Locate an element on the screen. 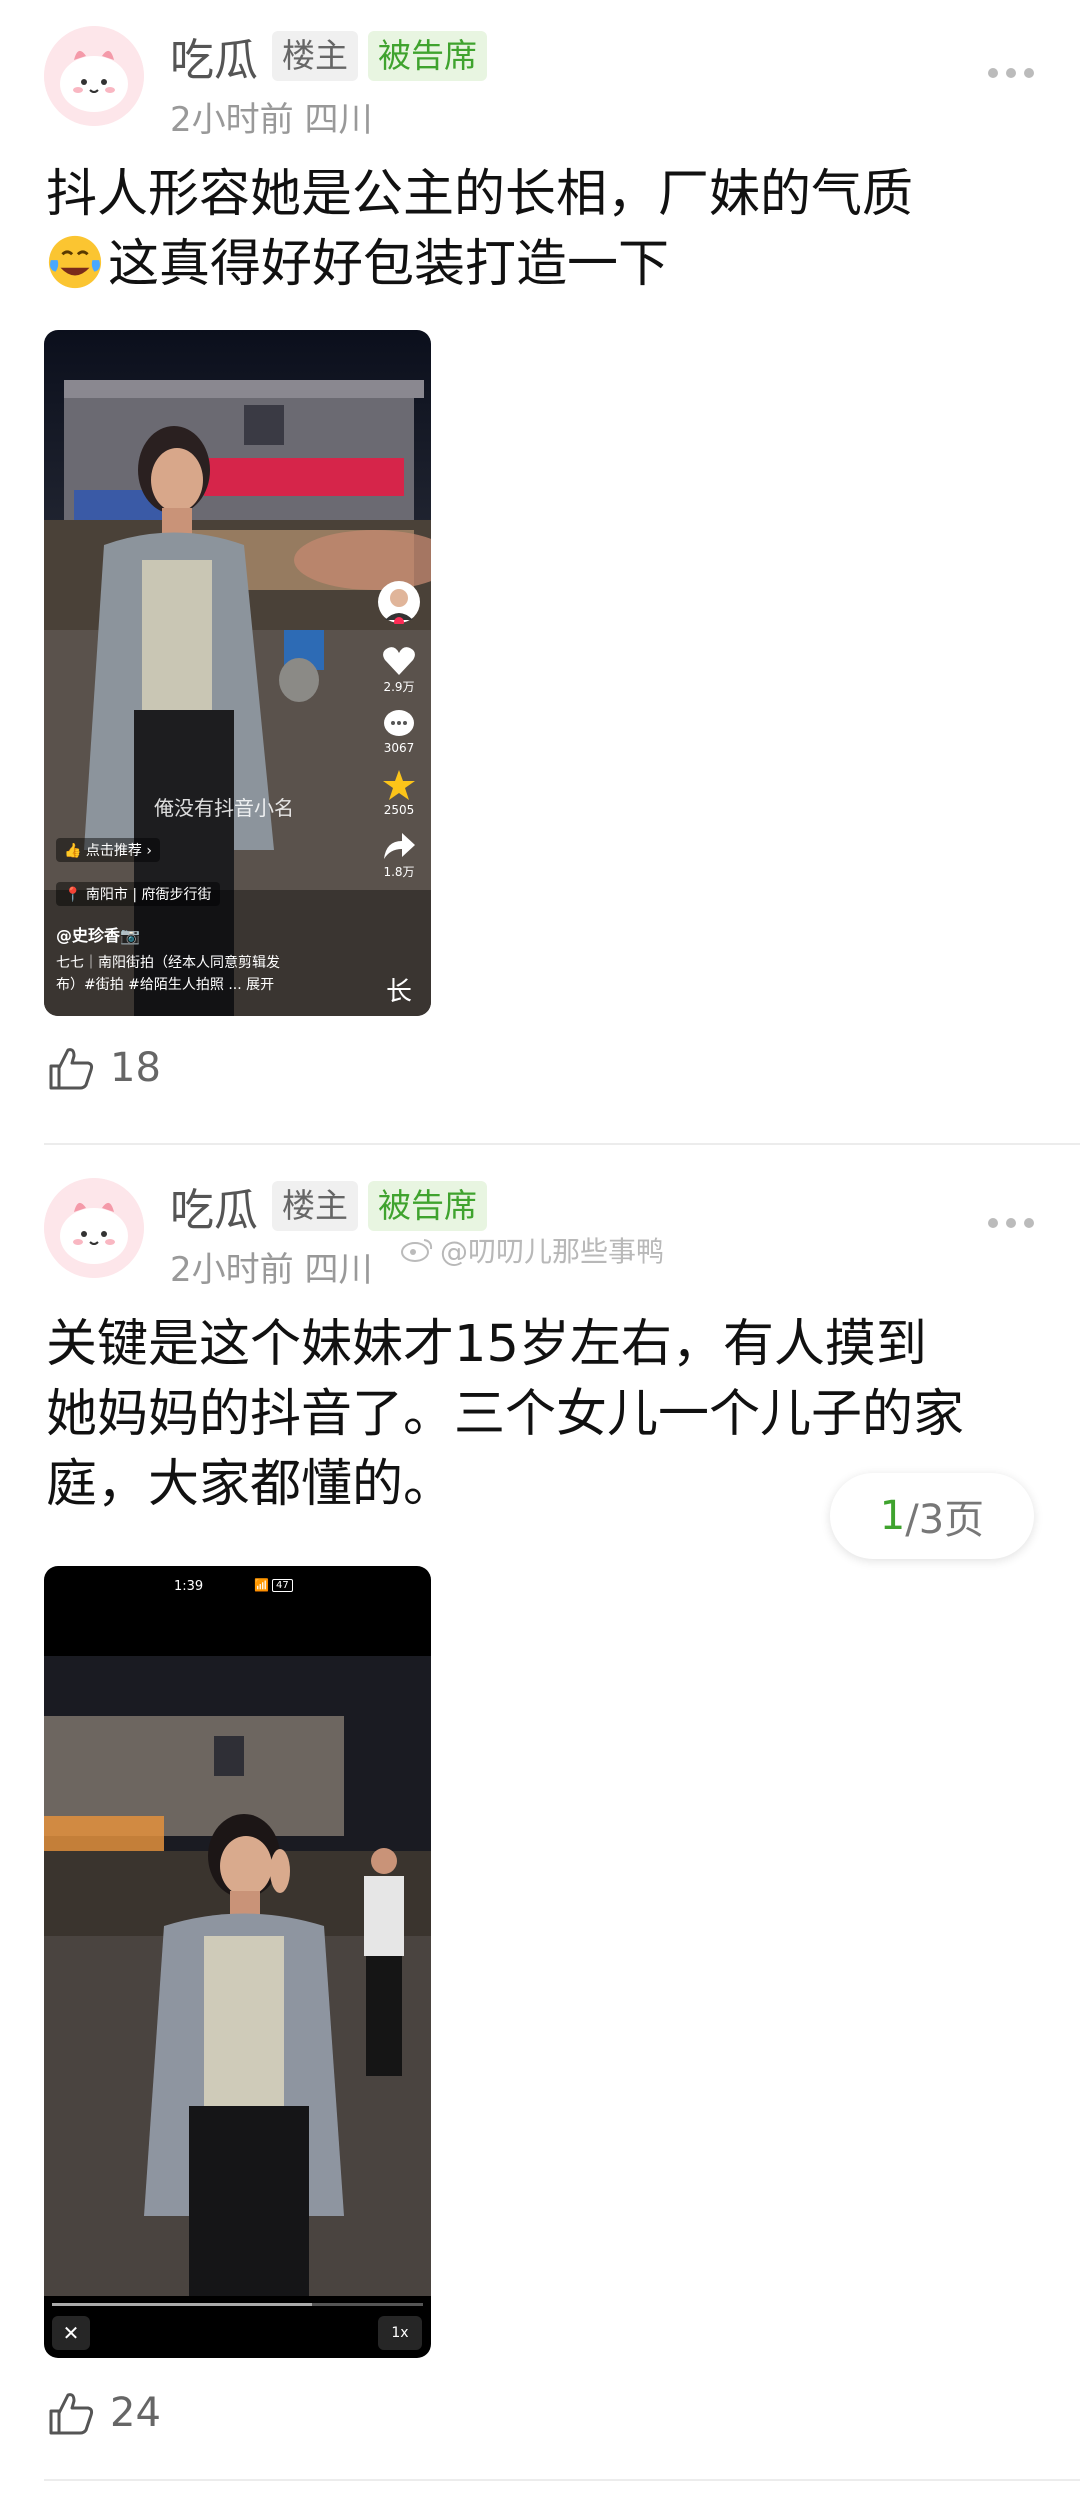  video-thumbnail: 1:39 📶 47 ✕ 1x is located at coordinates (237, 1962).